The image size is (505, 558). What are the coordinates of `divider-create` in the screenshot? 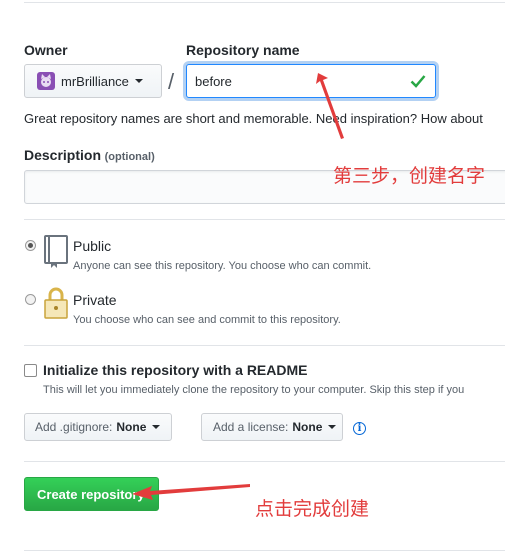 It's located at (264, 461).